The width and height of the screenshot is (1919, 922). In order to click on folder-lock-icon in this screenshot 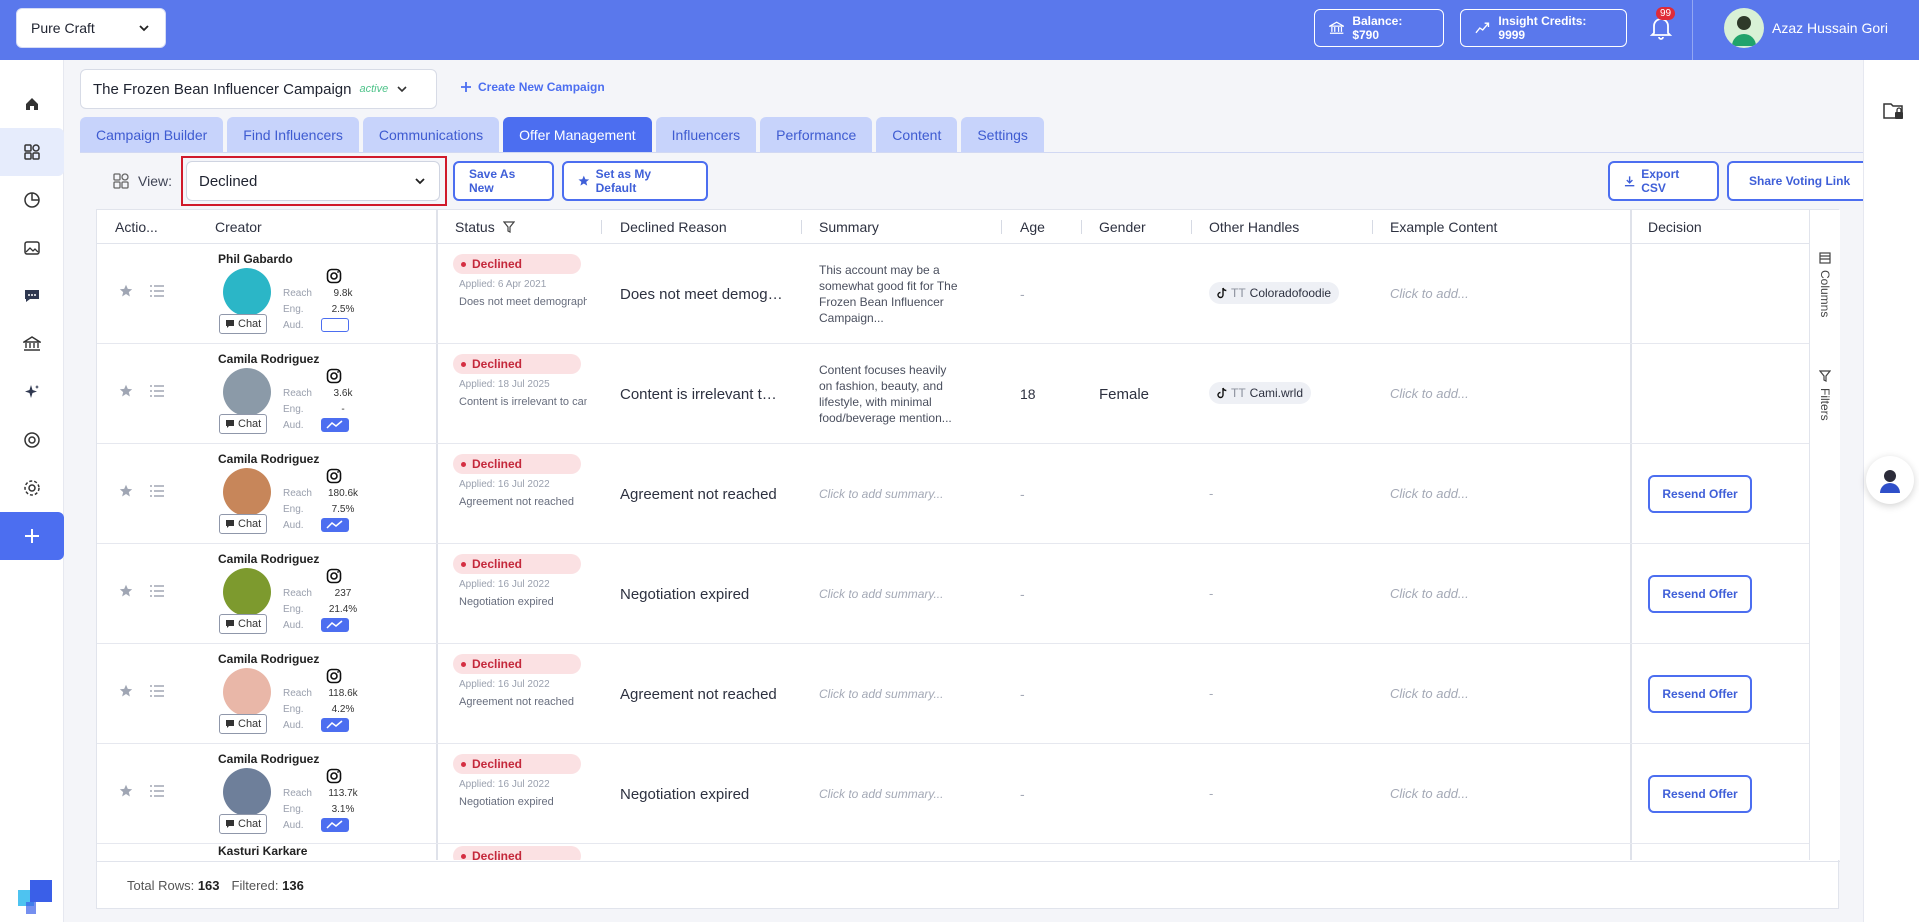, I will do `click(1894, 111)`.